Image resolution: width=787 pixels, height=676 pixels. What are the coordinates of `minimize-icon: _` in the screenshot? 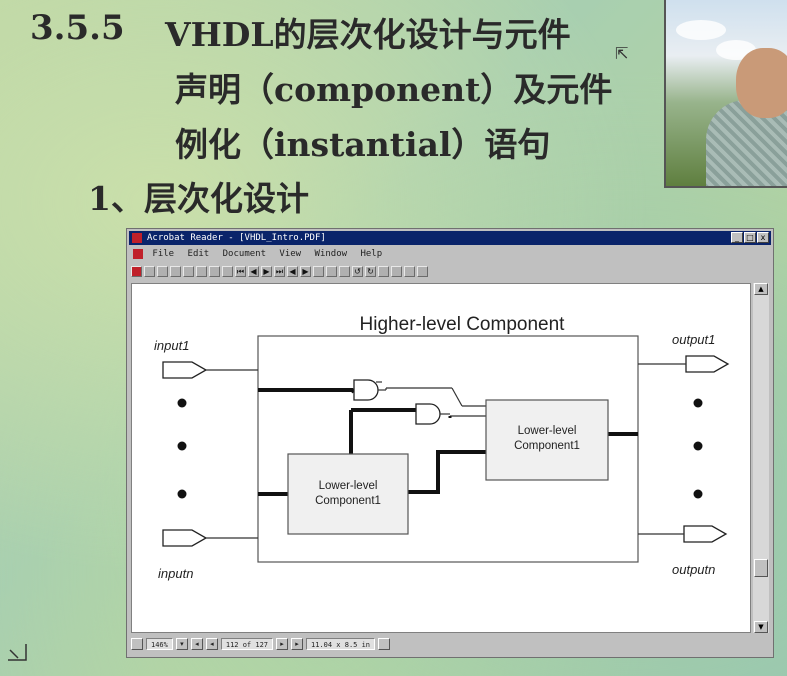 It's located at (737, 237).